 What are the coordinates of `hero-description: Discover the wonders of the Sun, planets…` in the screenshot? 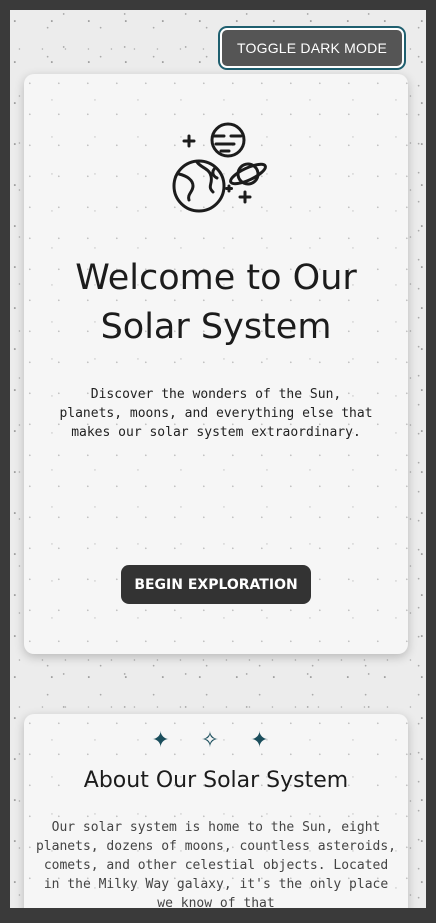 It's located at (216, 413).